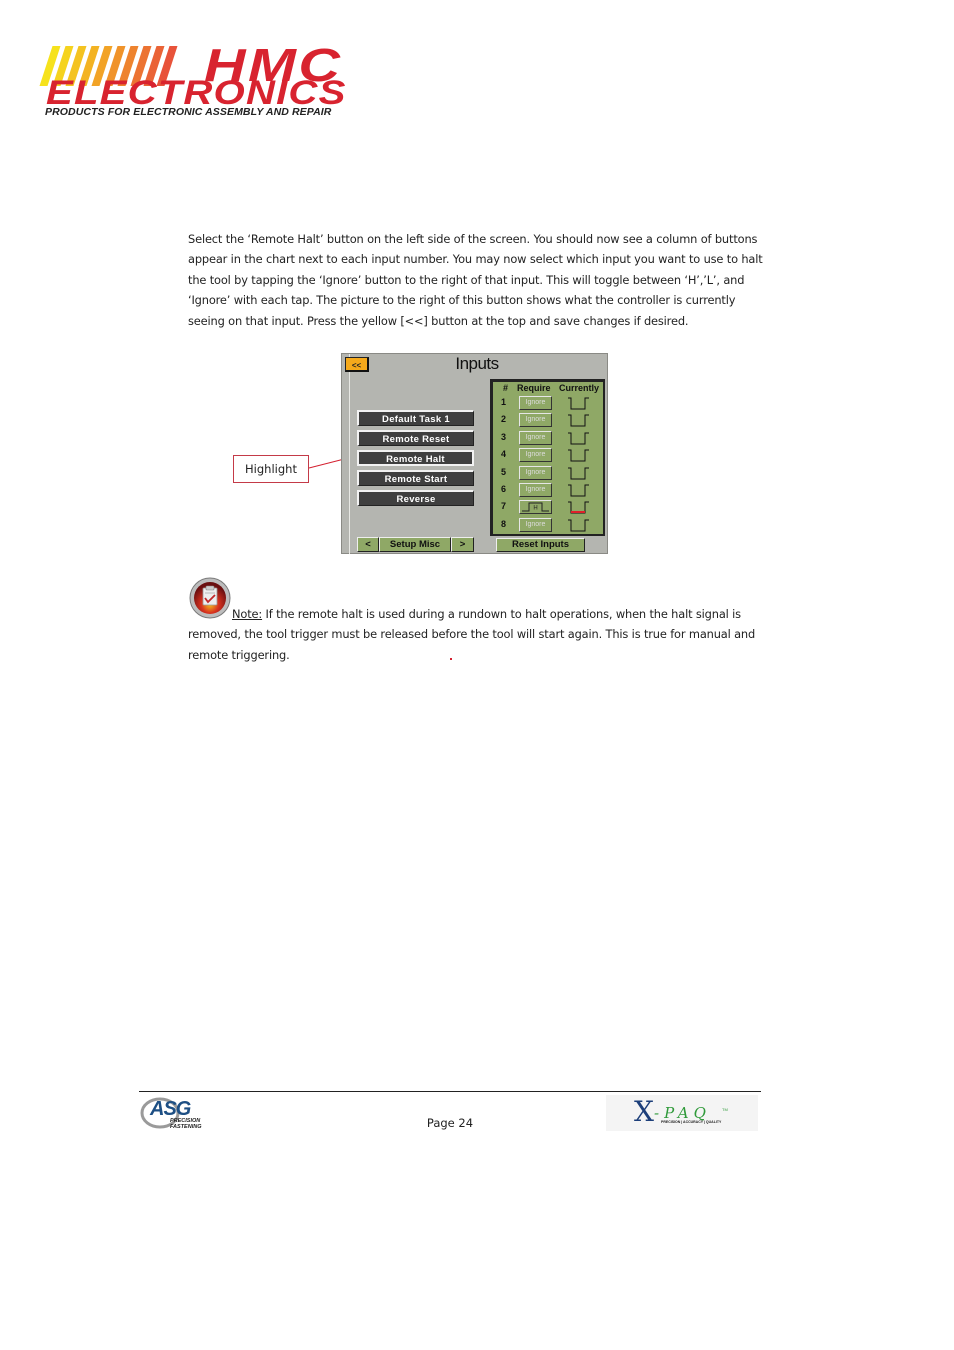 The height and width of the screenshot is (1350, 954). I want to click on input-number: 1, so click(504, 402).